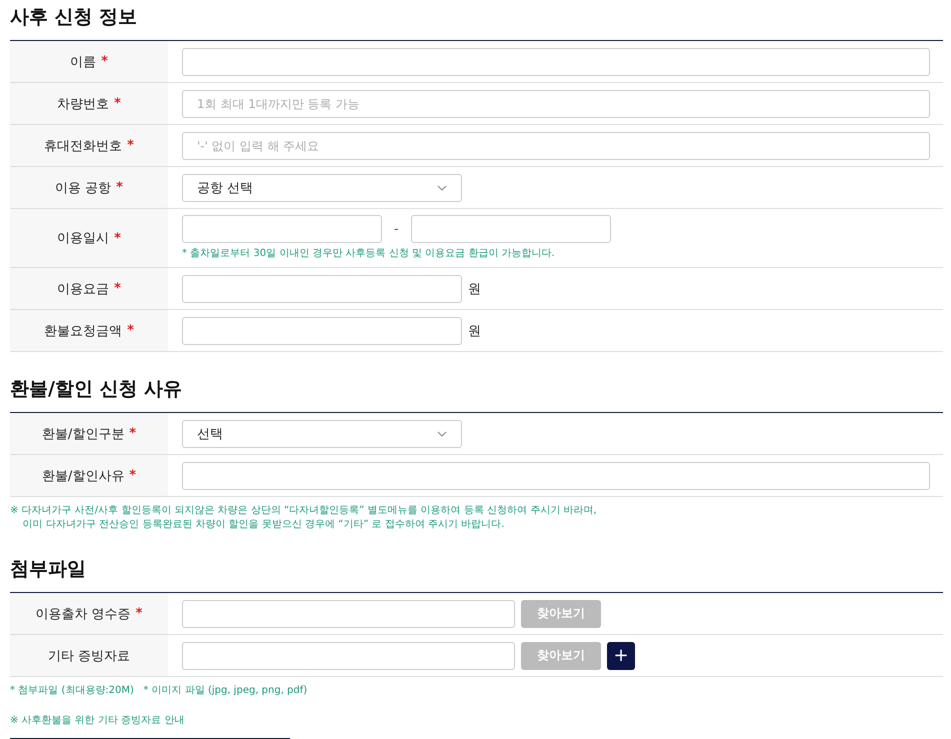 The image size is (951, 739). Describe the element at coordinates (97, 389) in the screenshot. I see `section-title: 환불/할인 신청 사유` at that location.